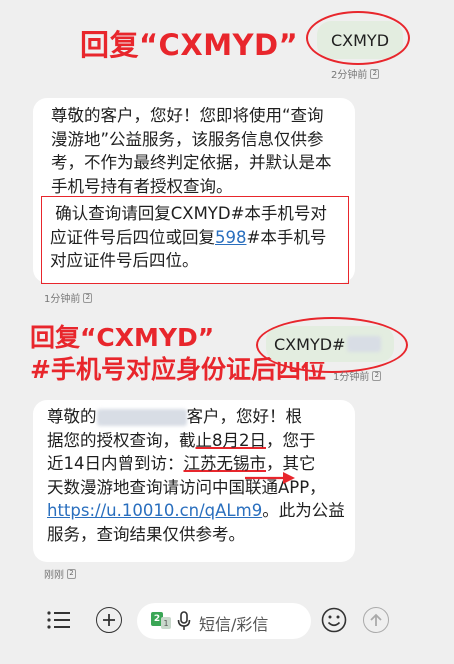 The height and width of the screenshot is (664, 454). I want to click on message-text: 据您的授权查询，截, so click(121, 440).